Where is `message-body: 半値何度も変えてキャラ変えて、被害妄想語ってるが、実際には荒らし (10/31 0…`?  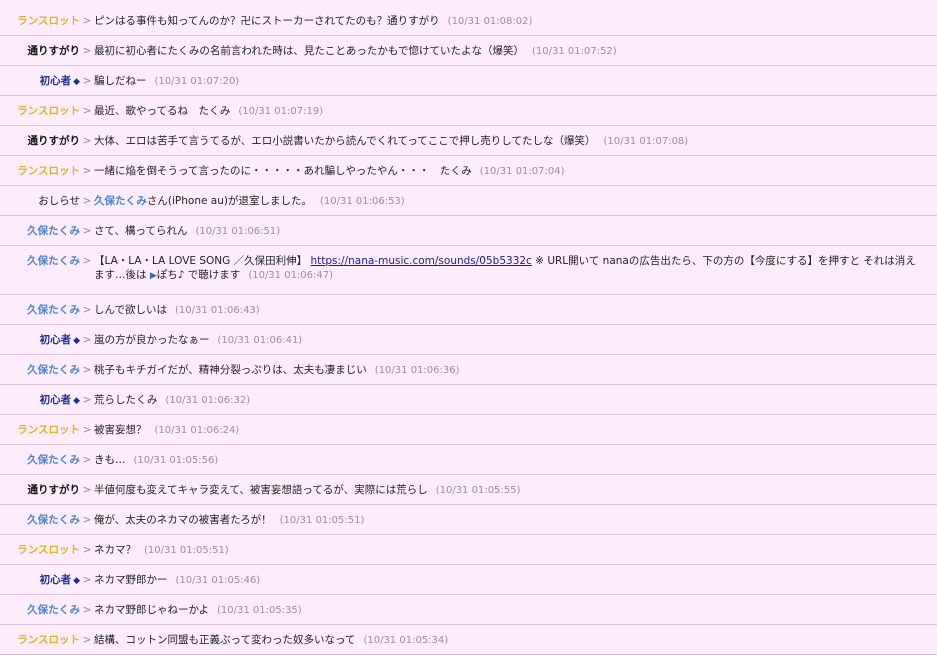
message-body: 半値何度も変えてキャラ変えて、被害妄想語ってるが、実際には荒らし (10/31 0… is located at coordinates (515, 490).